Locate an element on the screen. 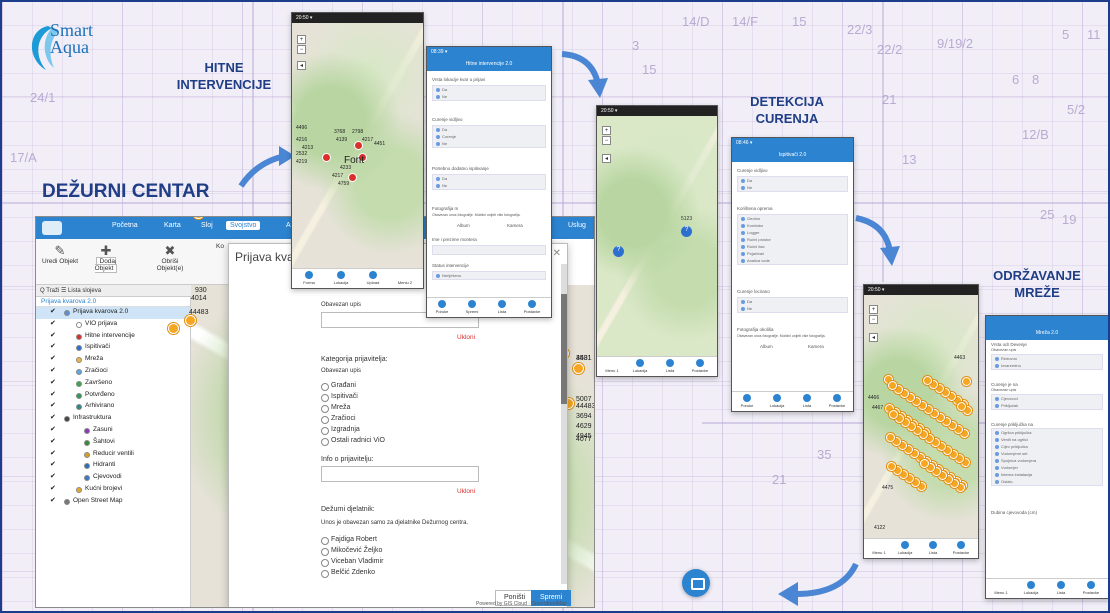  layer-tree-row: ✔ Infrastruktura is located at coordinates (113, 419).